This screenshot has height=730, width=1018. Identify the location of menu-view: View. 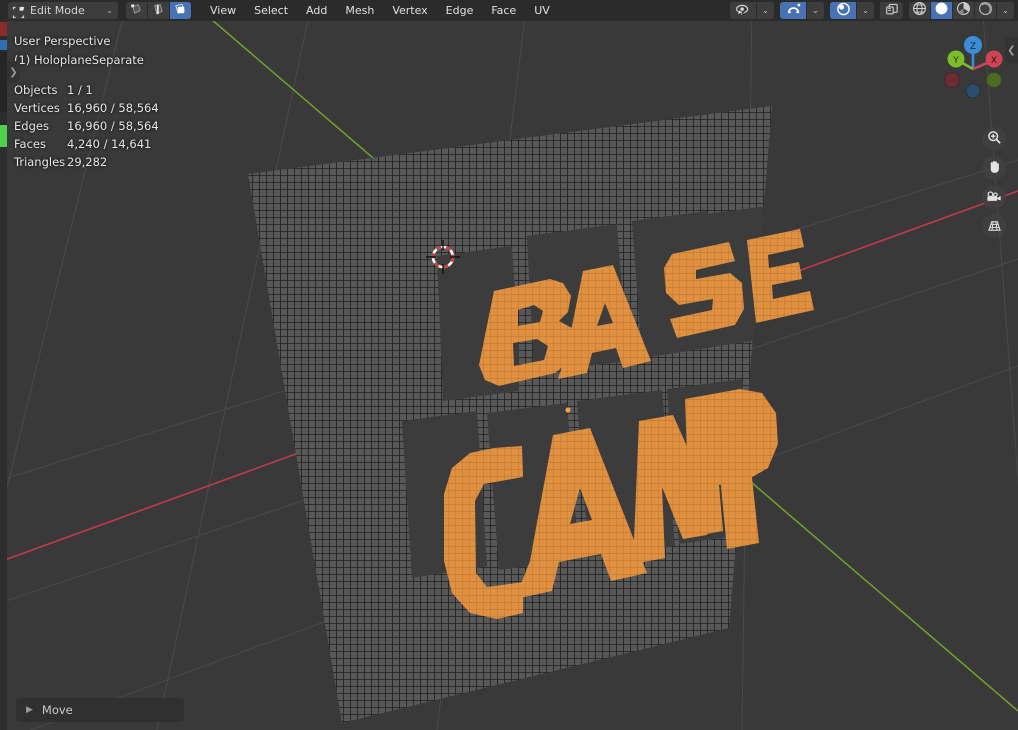
(223, 10).